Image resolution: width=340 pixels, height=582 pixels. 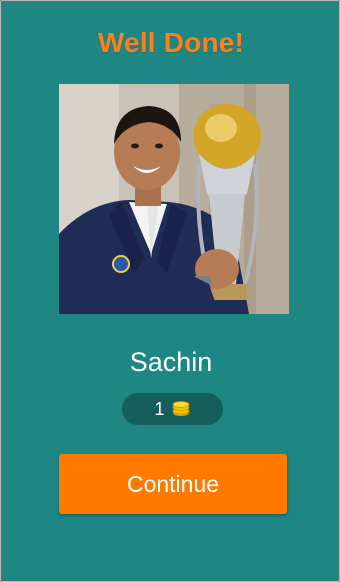 I want to click on coin-reward-badge: 1, so click(x=172, y=409).